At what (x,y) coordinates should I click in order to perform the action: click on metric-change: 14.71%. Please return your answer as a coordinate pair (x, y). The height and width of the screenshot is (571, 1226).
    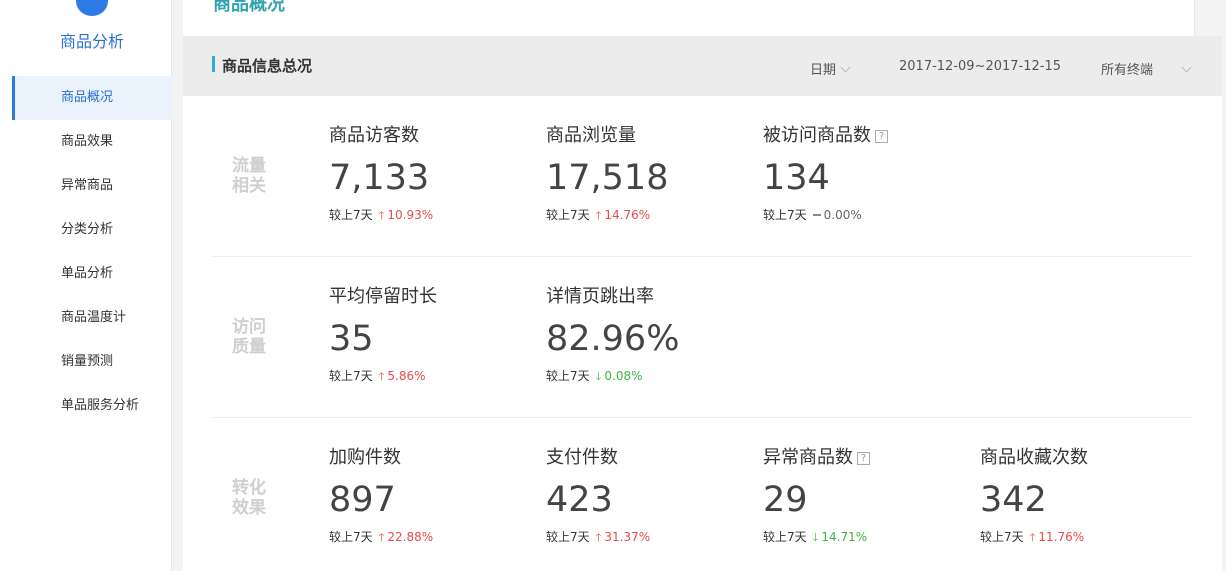
    Looking at the image, I should click on (844, 537).